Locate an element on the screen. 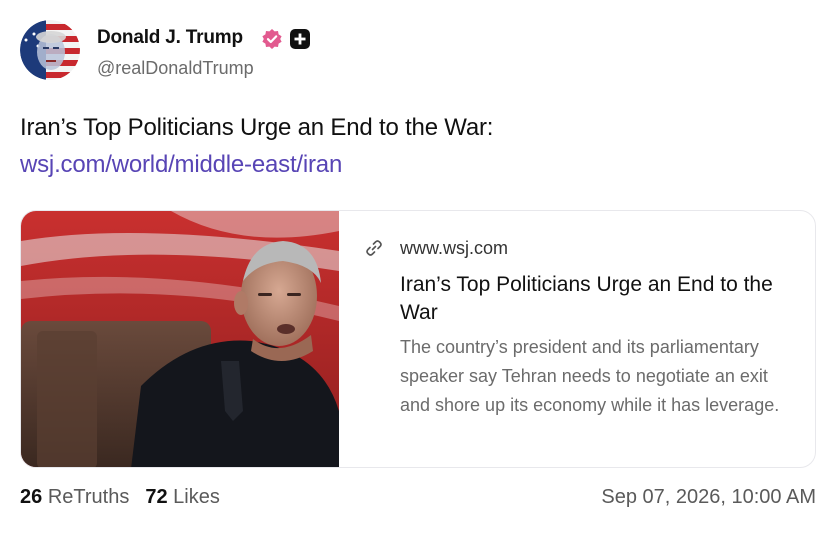  verified-badge-icon is located at coordinates (272, 39).